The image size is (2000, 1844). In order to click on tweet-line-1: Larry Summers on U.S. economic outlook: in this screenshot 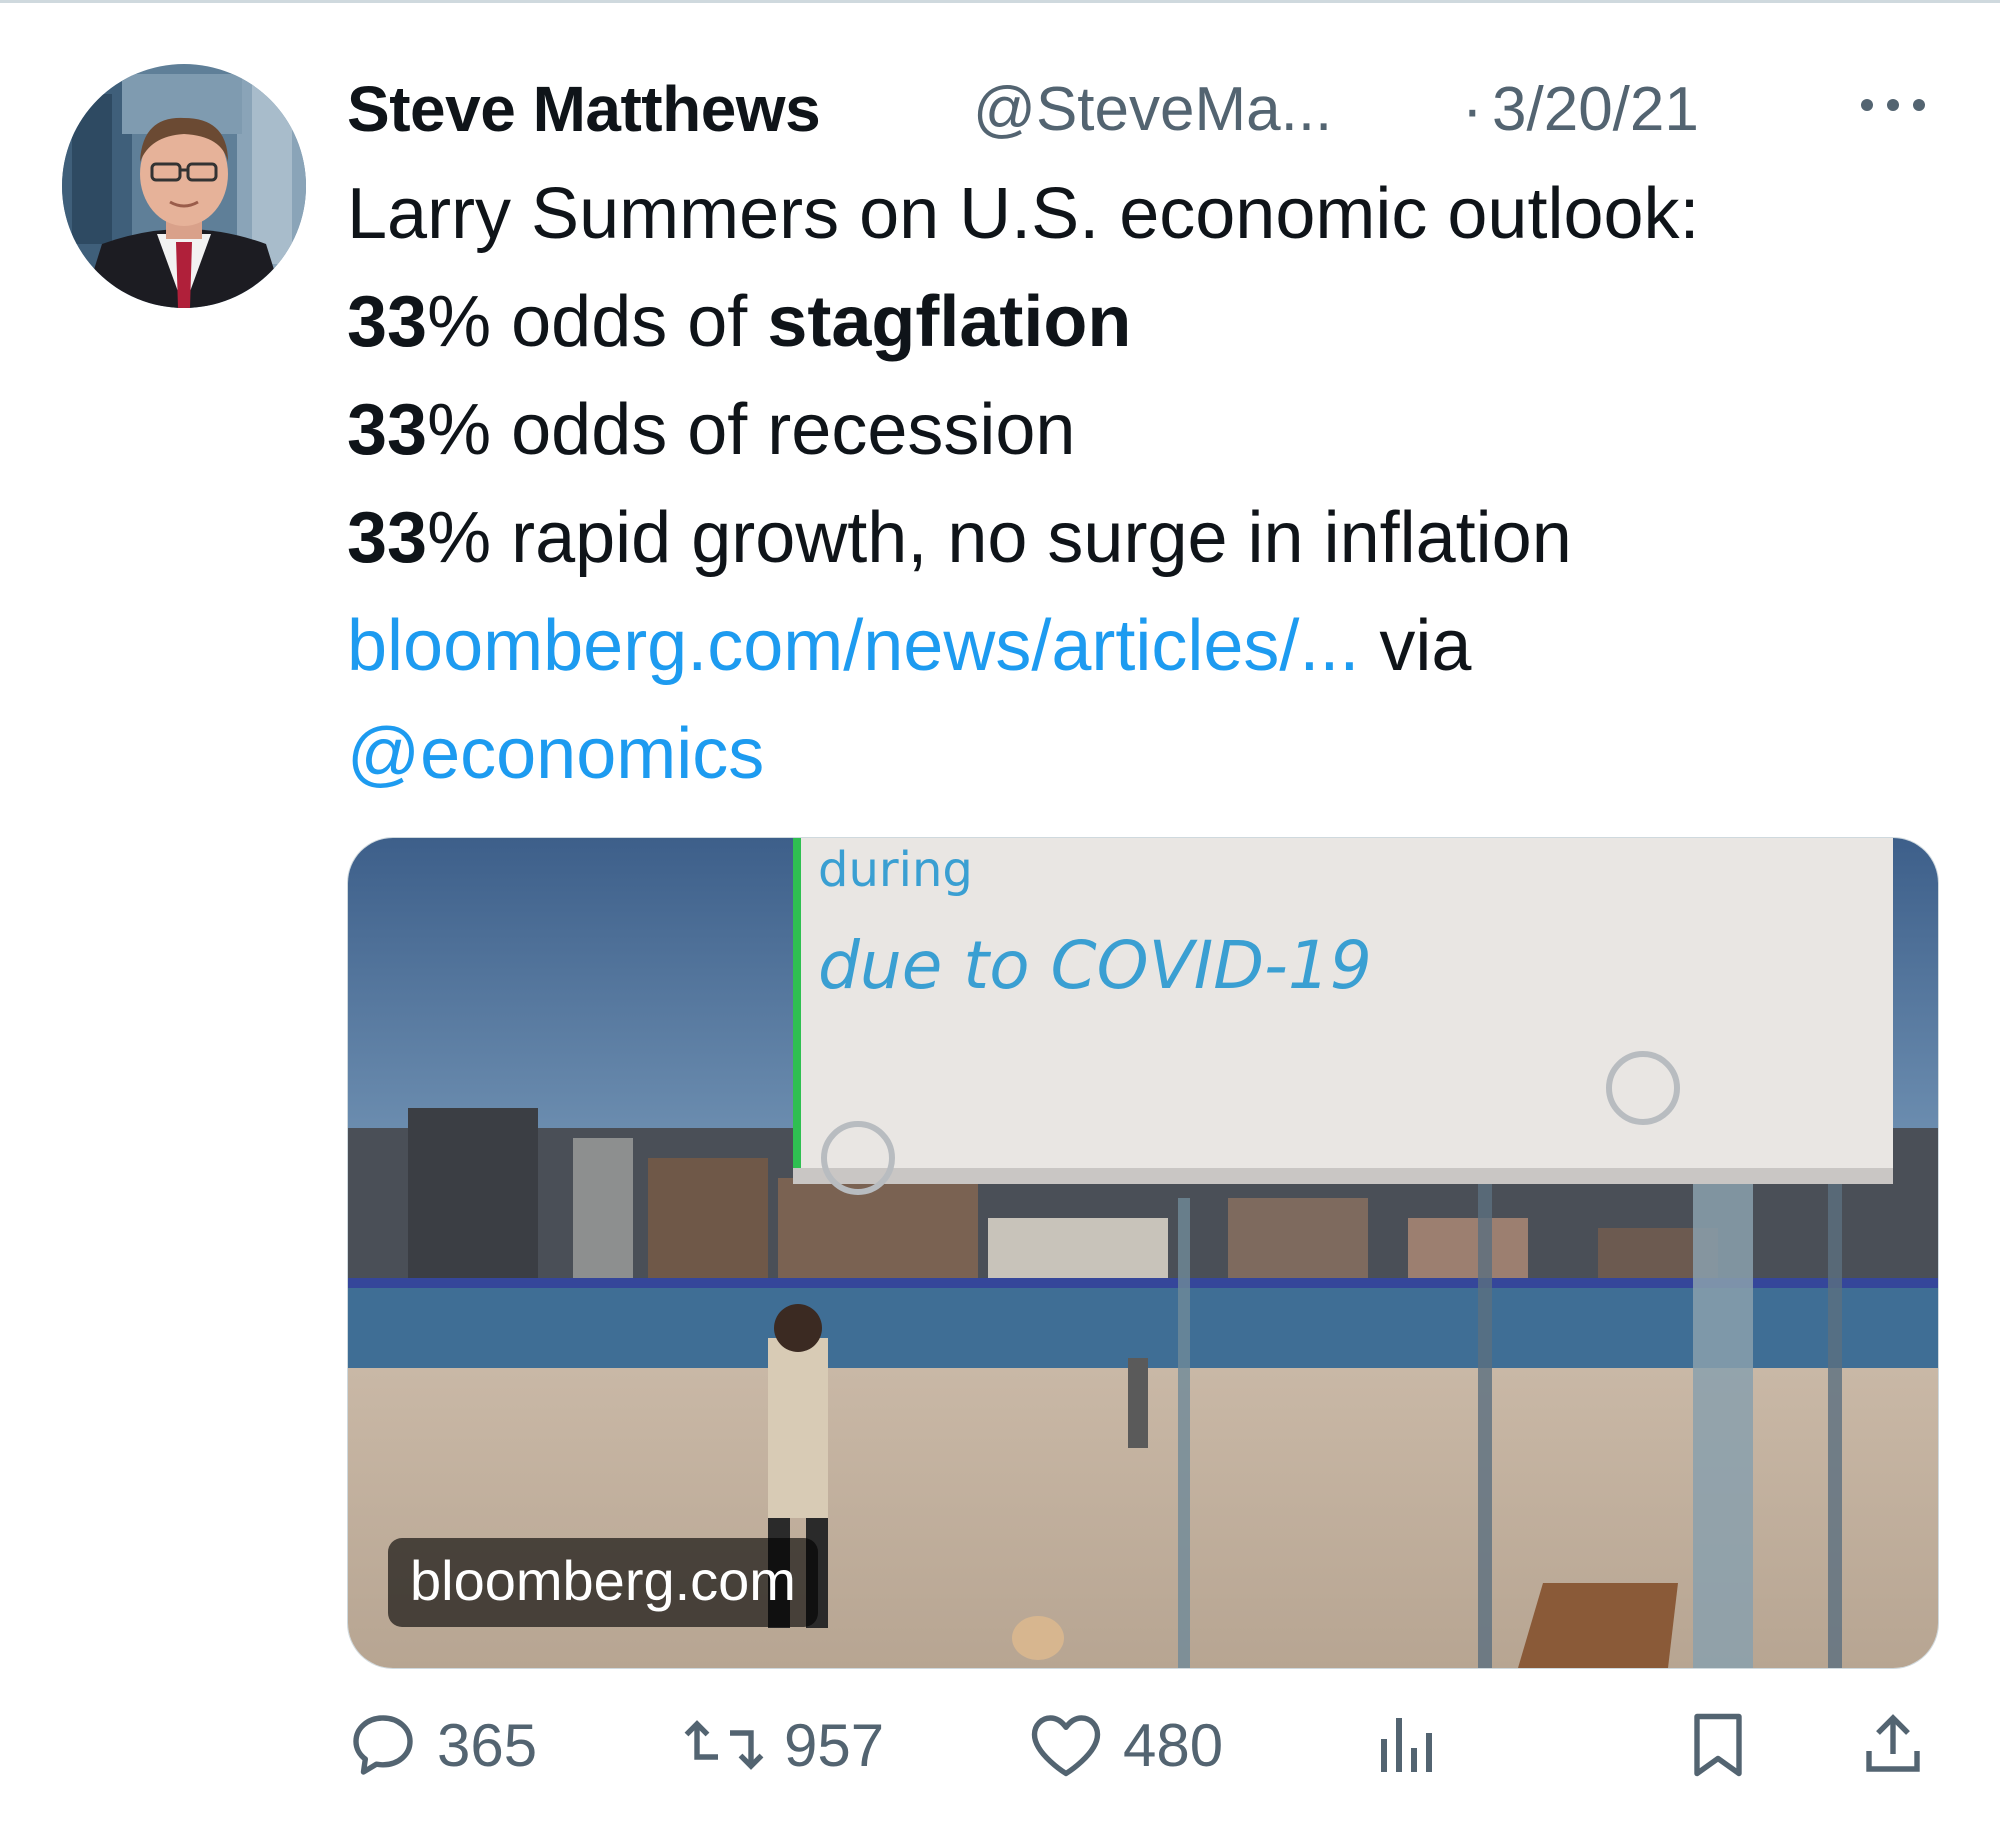, I will do `click(1147, 214)`.